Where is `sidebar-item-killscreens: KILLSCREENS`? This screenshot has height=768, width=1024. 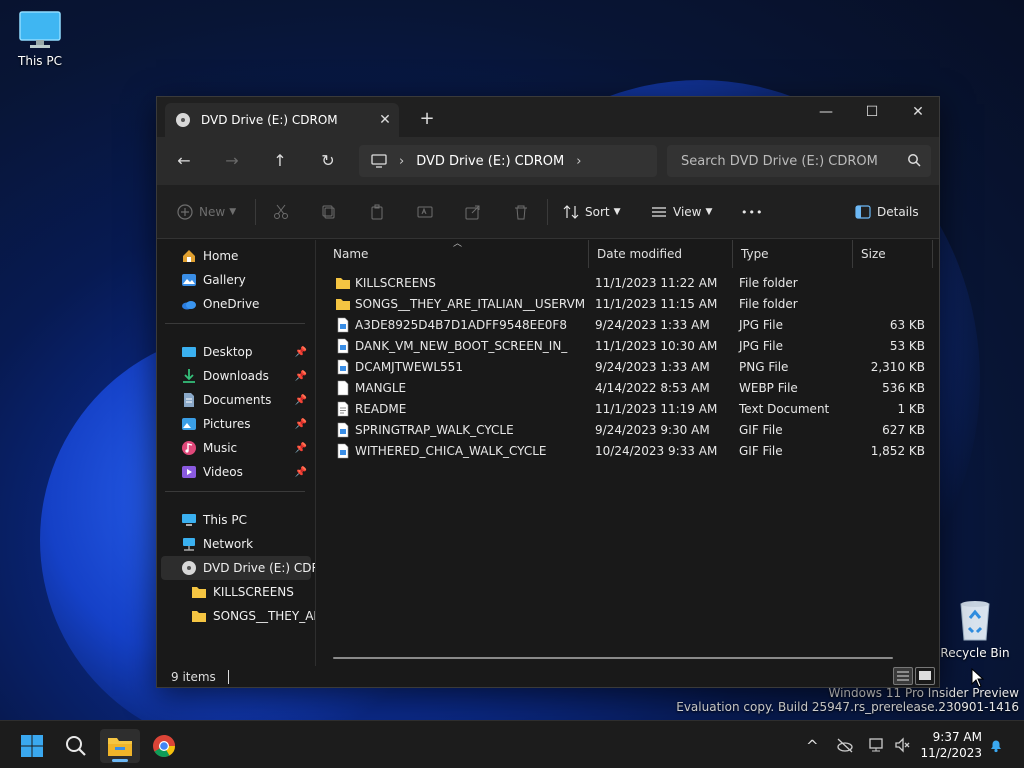
sidebar-item-killscreens: KILLSCREENS is located at coordinates (236, 592).